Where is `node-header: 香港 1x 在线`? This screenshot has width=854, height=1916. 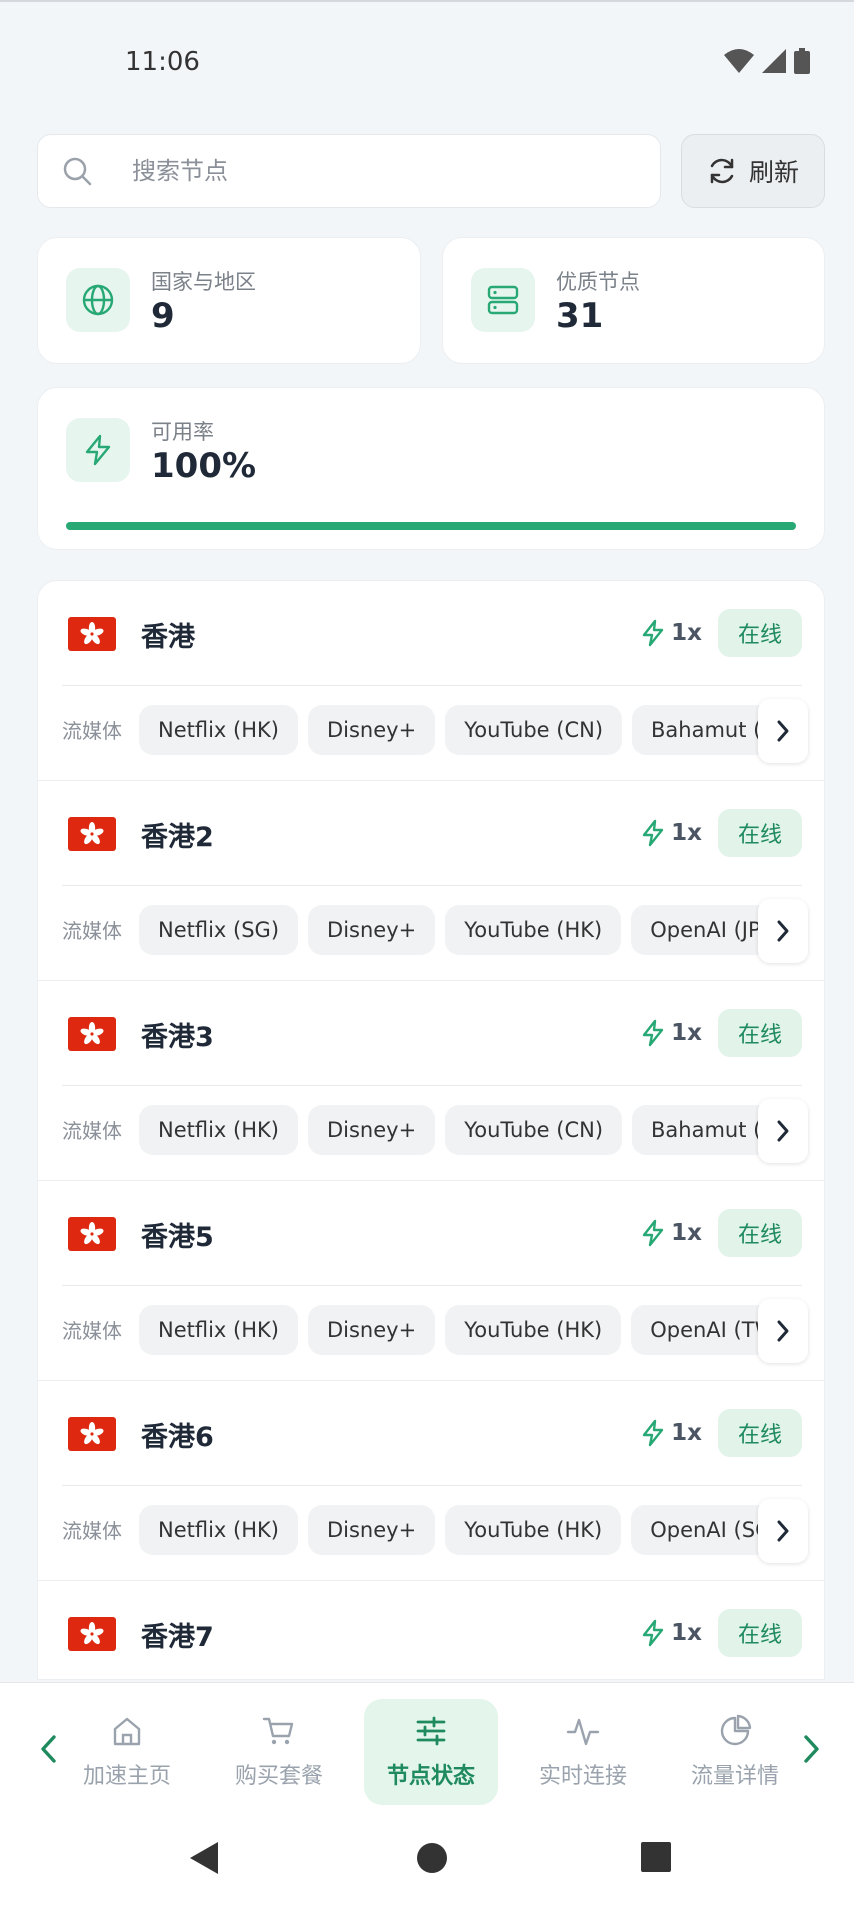 node-header: 香港 1x 在线 is located at coordinates (431, 633).